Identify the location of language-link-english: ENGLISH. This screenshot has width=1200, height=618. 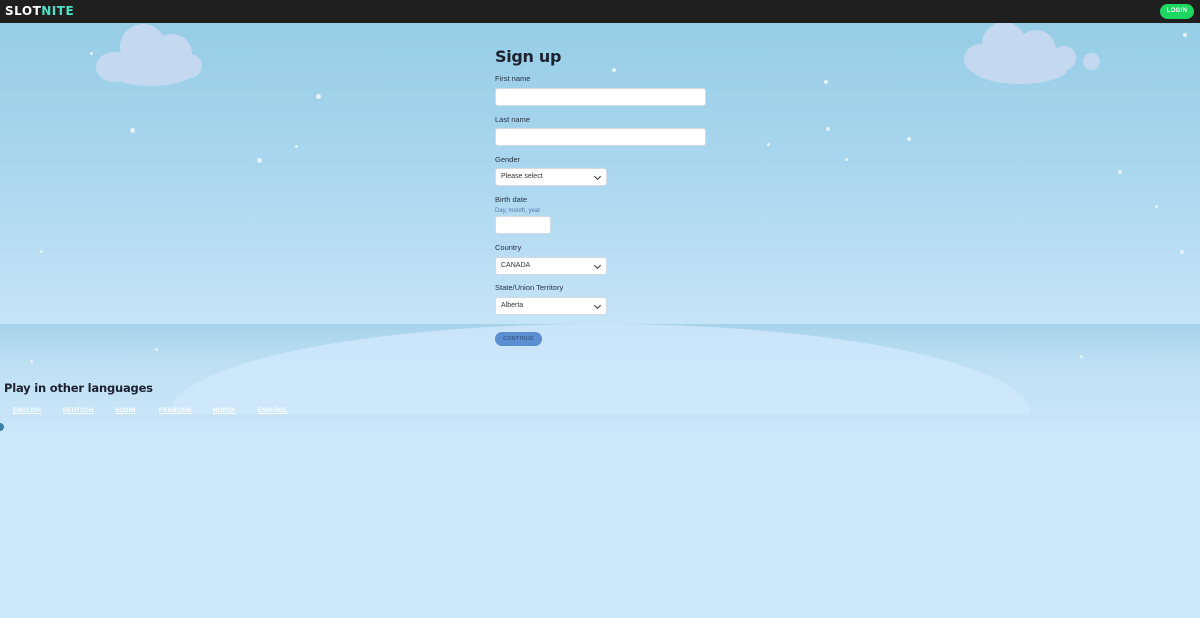
(27, 411).